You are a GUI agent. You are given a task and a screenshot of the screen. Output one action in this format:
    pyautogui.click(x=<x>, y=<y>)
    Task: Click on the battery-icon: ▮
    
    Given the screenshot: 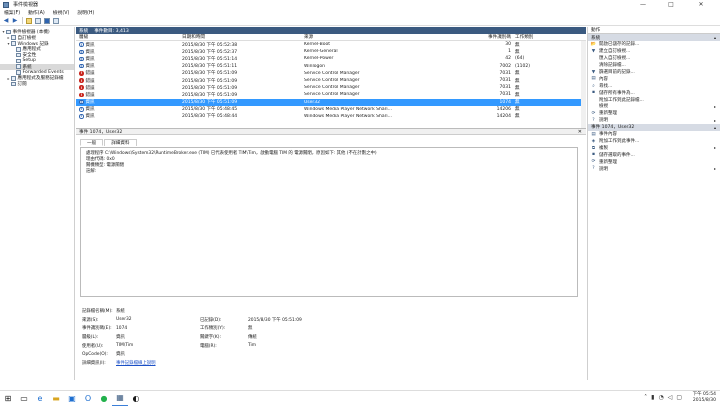 What is the action you would take?
    pyautogui.click(x=652, y=397)
    